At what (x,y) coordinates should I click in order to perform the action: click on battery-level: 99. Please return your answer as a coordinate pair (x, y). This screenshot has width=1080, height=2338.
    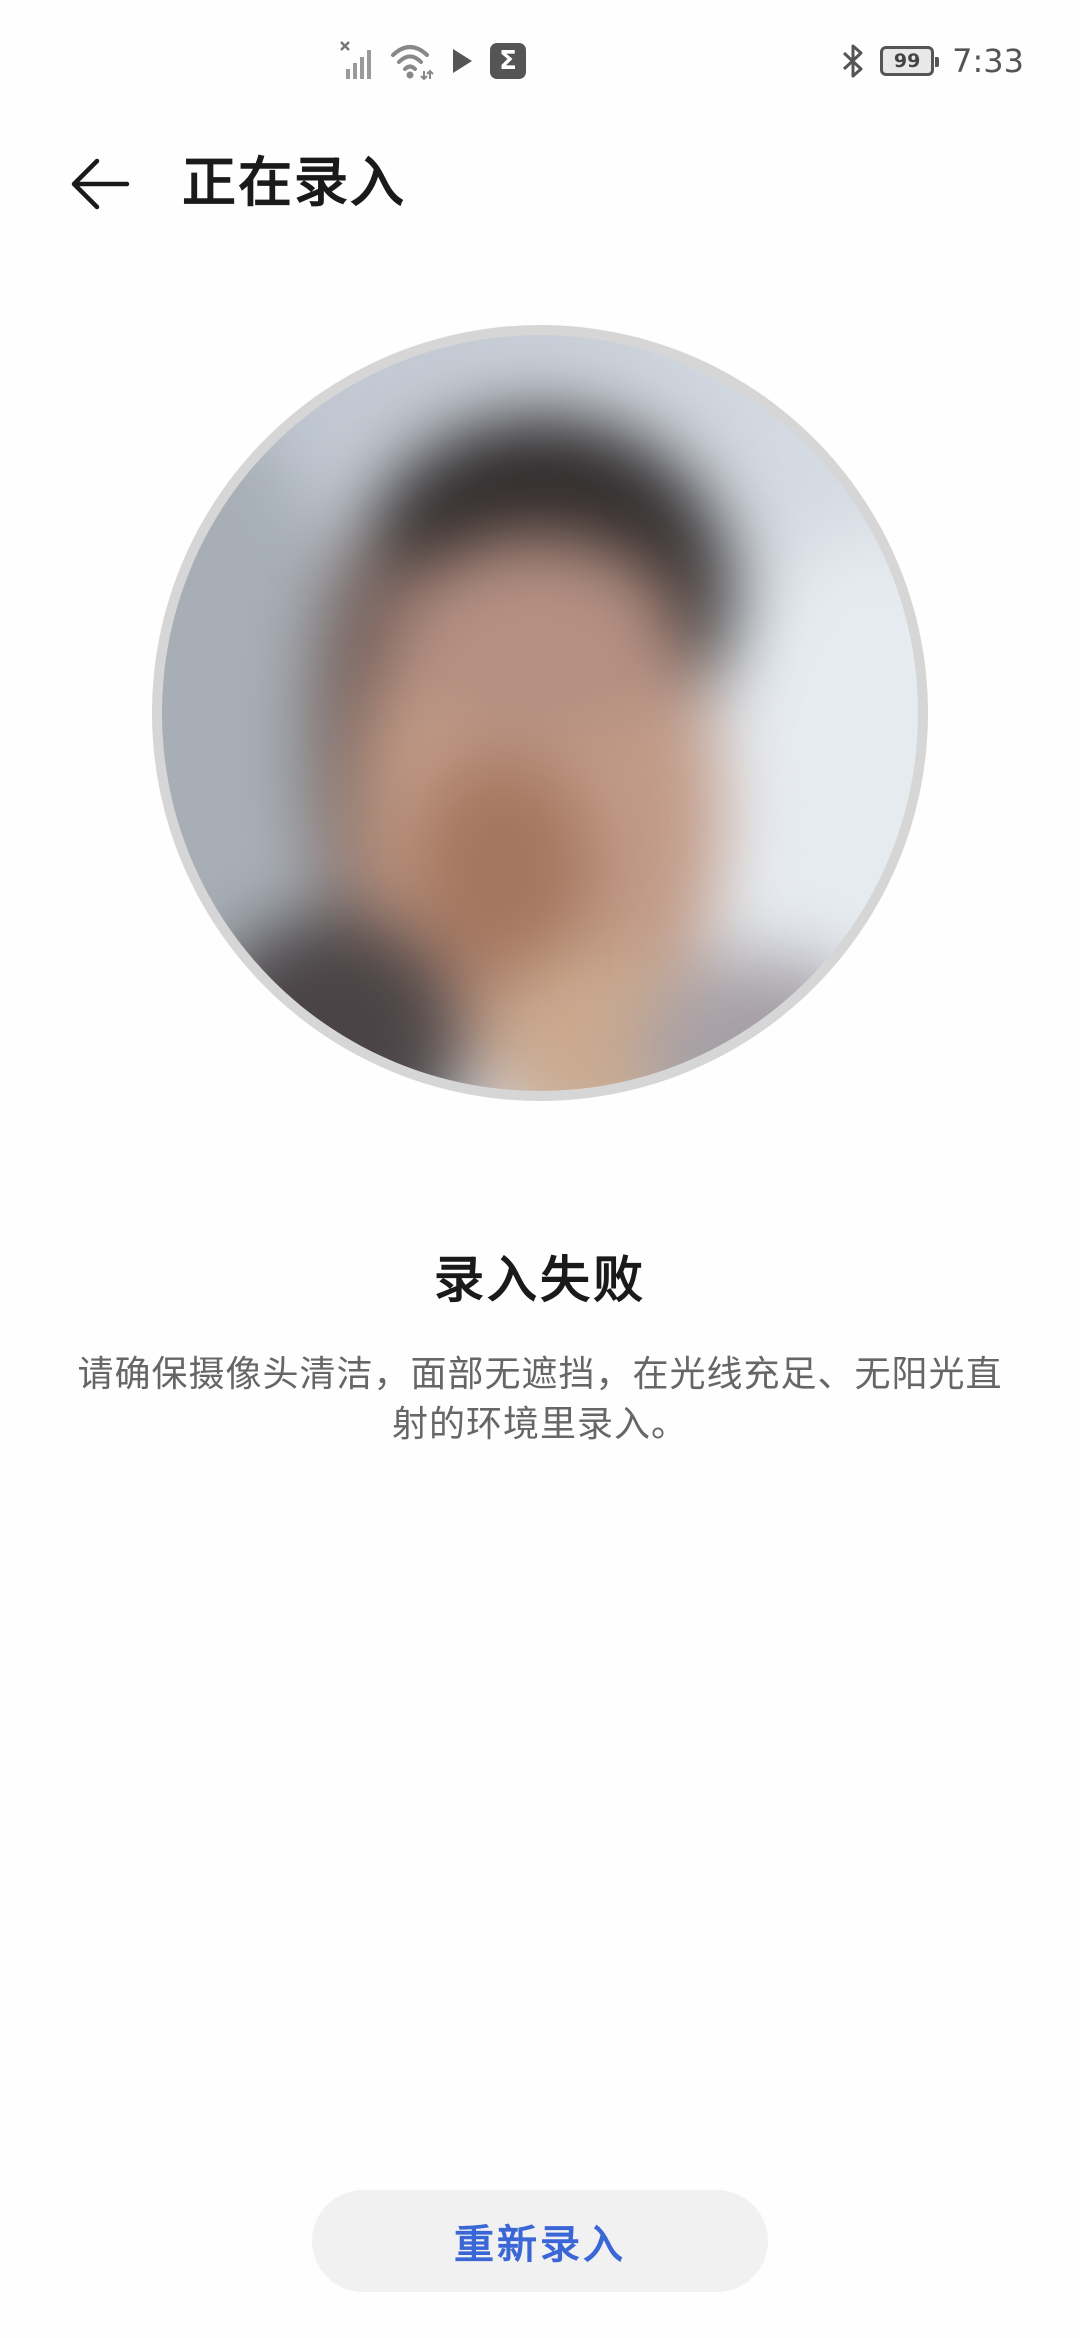
    Looking at the image, I should click on (907, 60).